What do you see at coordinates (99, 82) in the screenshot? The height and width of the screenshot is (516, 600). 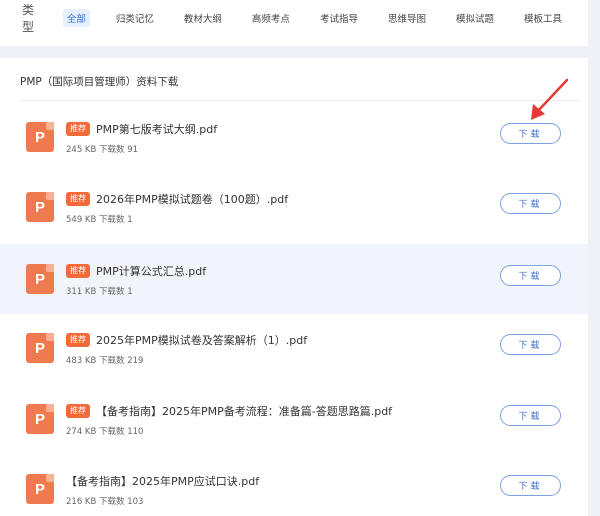 I see `section-title: PMP（国际项目管理师）资料下载` at bounding box center [99, 82].